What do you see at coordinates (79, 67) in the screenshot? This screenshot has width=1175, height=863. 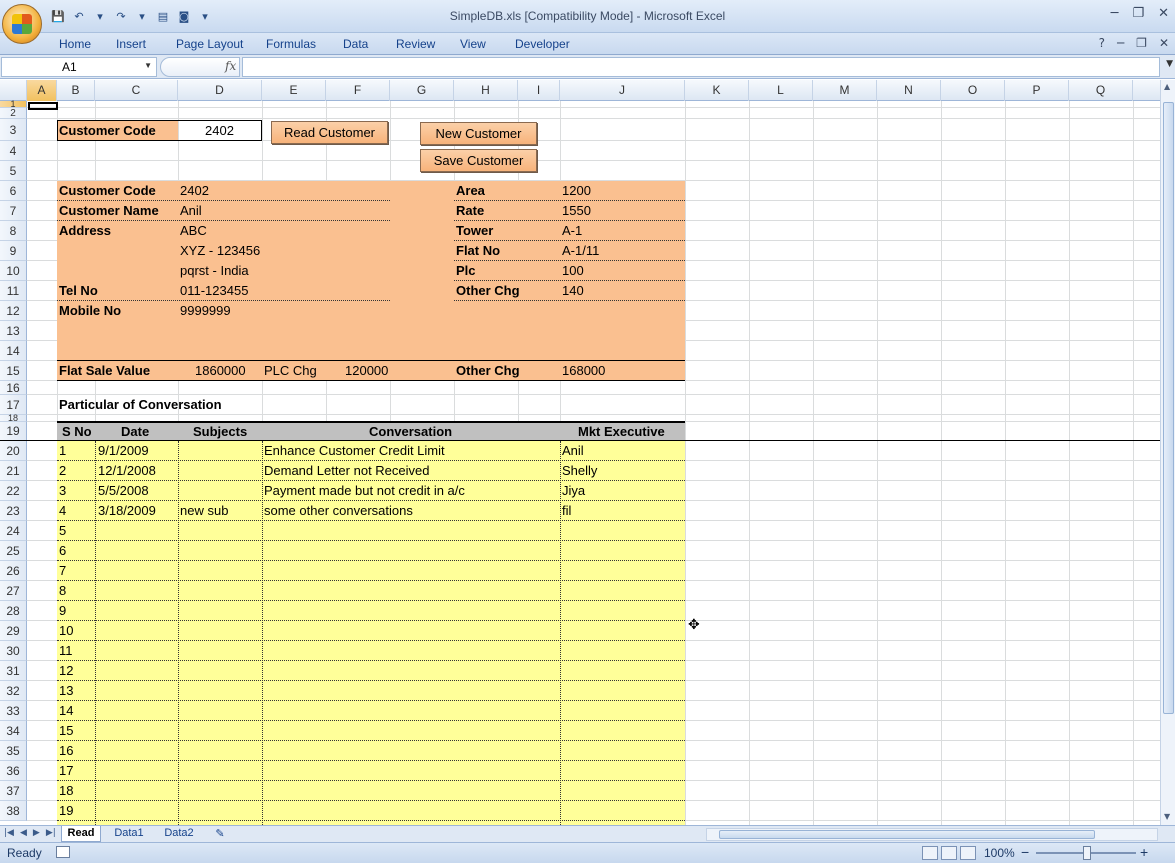 I see `name-box: A1 ▼` at bounding box center [79, 67].